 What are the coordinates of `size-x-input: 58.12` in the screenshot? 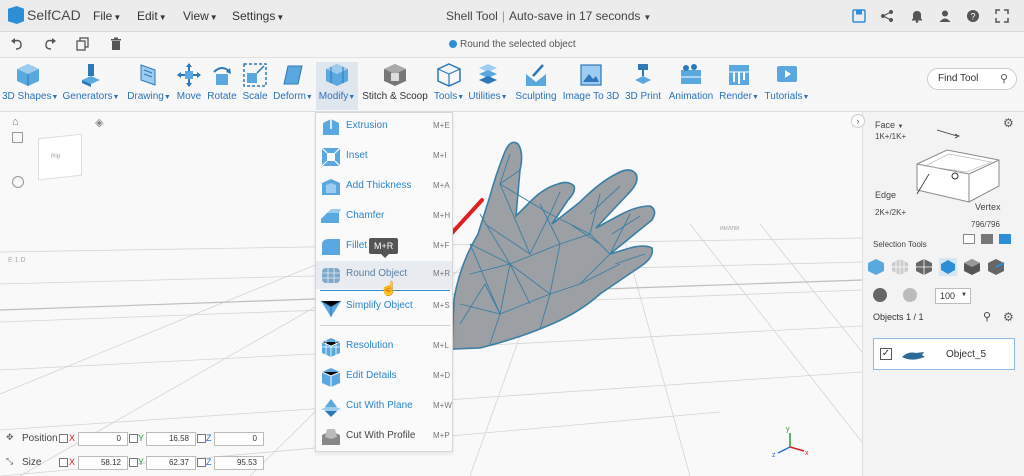 It's located at (103, 463).